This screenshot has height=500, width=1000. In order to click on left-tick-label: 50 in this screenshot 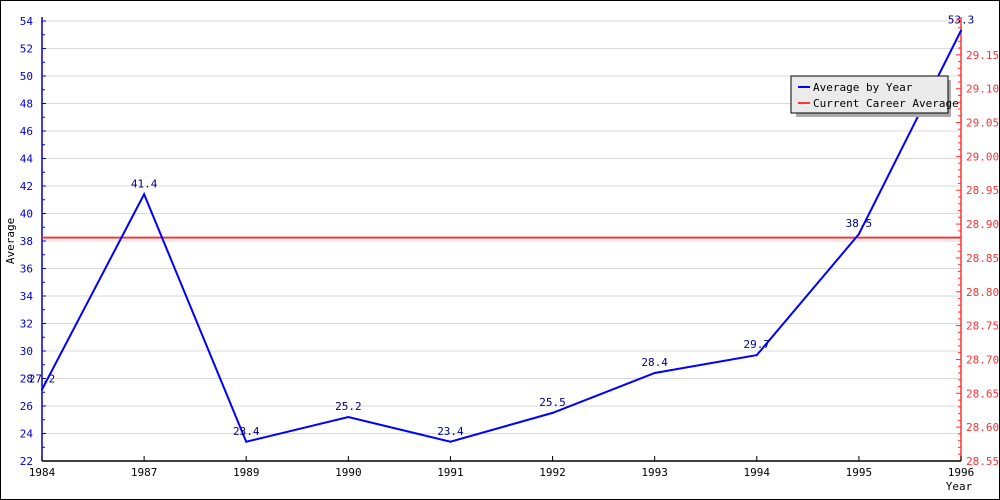, I will do `click(26, 76)`.